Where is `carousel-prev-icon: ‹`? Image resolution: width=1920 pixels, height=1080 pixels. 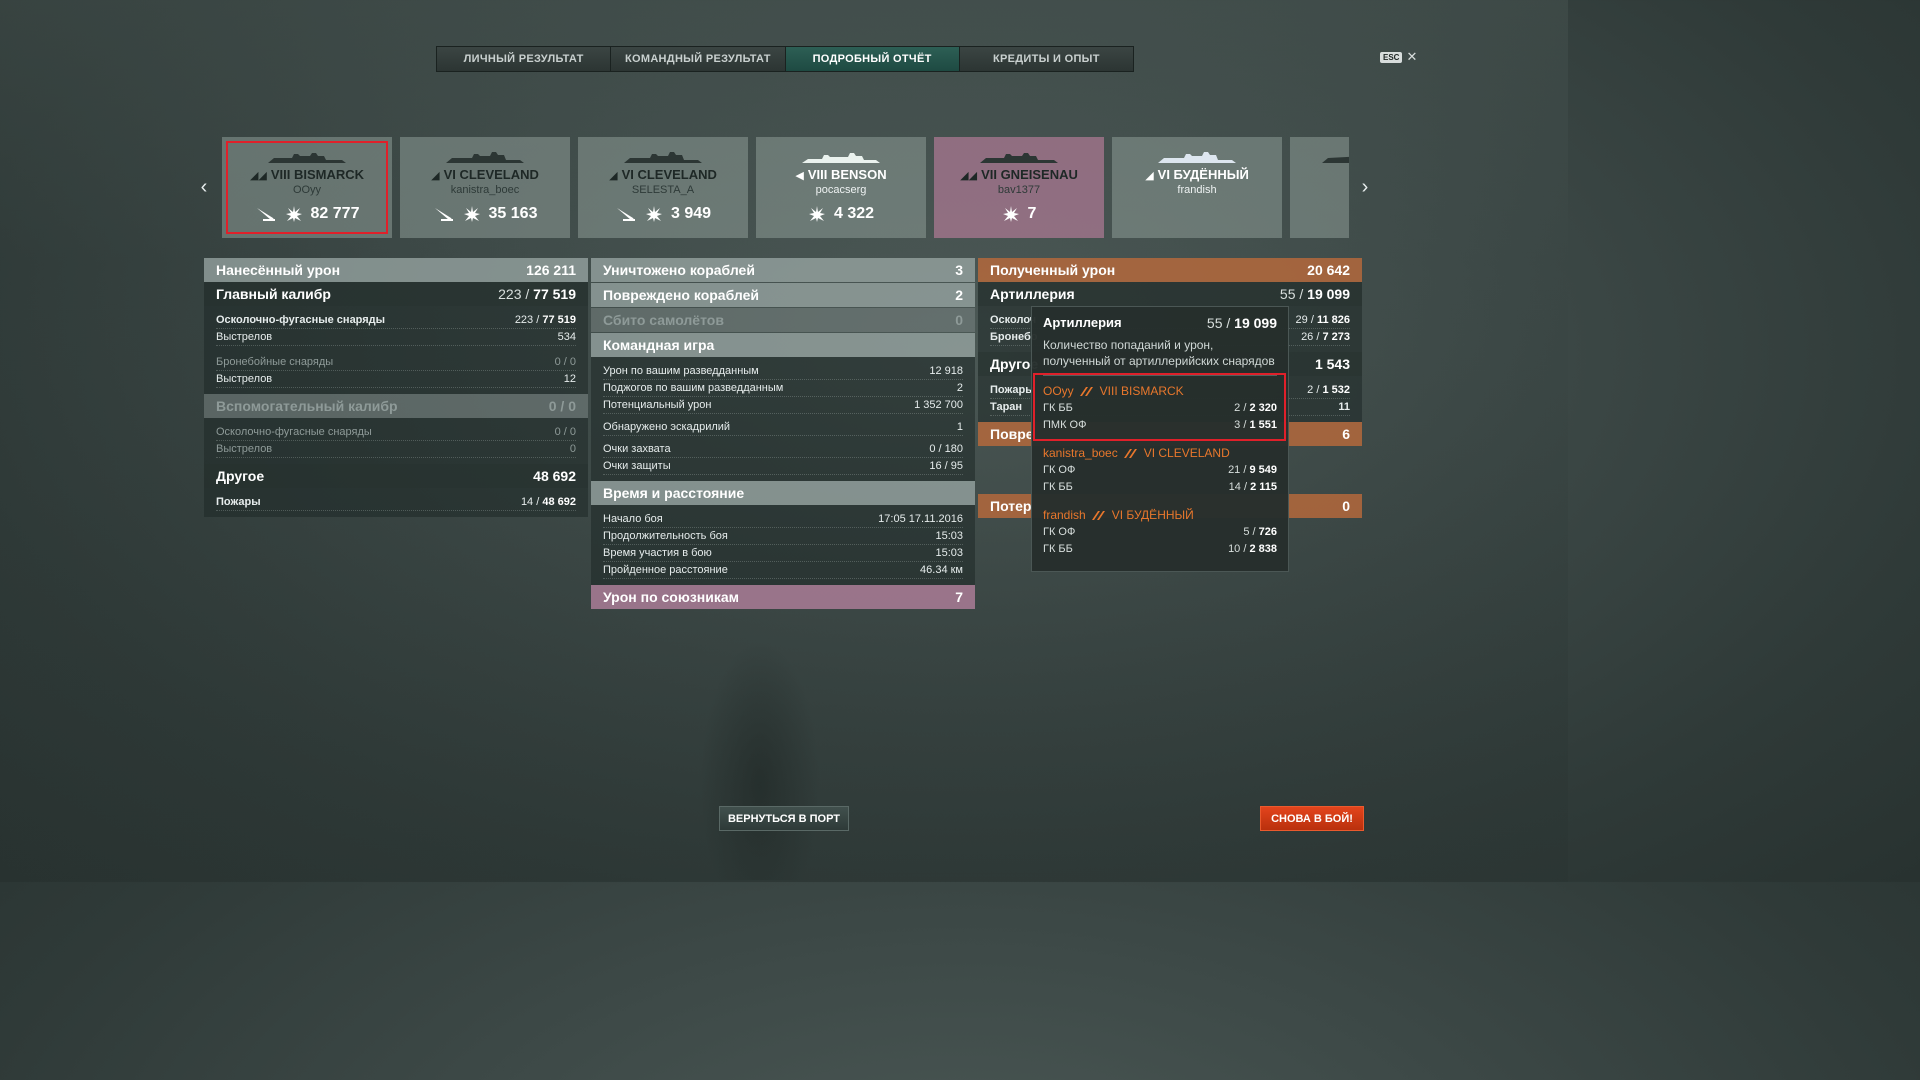
carousel-prev-icon: ‹ is located at coordinates (204, 187).